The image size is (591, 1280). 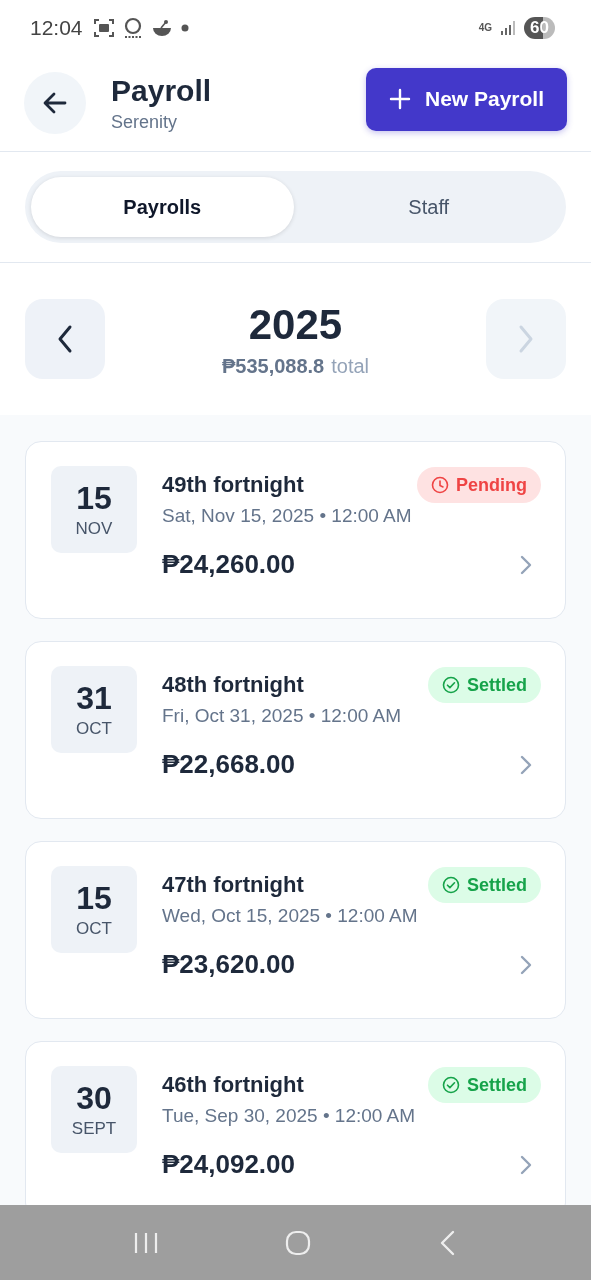 I want to click on payroll-title: 49th fortnight, so click(x=233, y=485).